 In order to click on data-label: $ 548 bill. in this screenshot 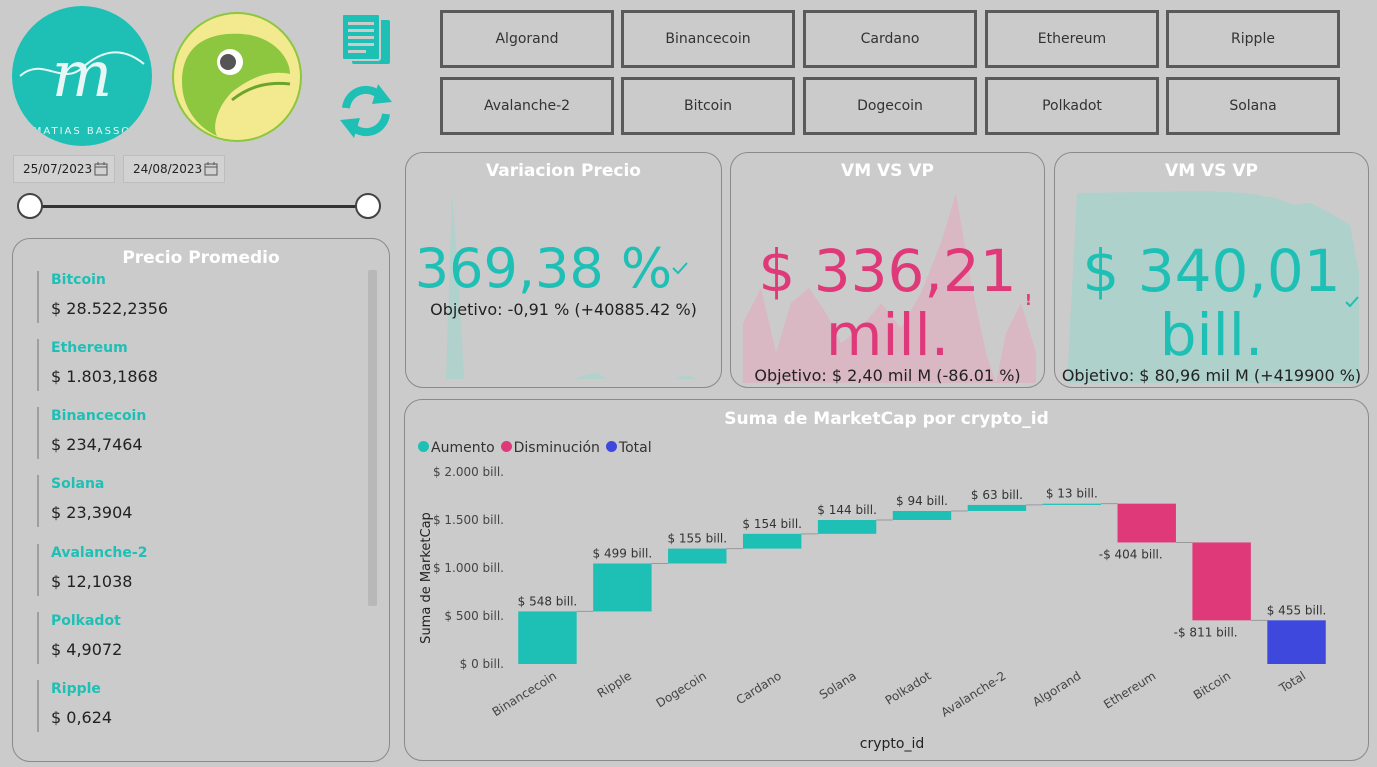, I will do `click(548, 601)`.